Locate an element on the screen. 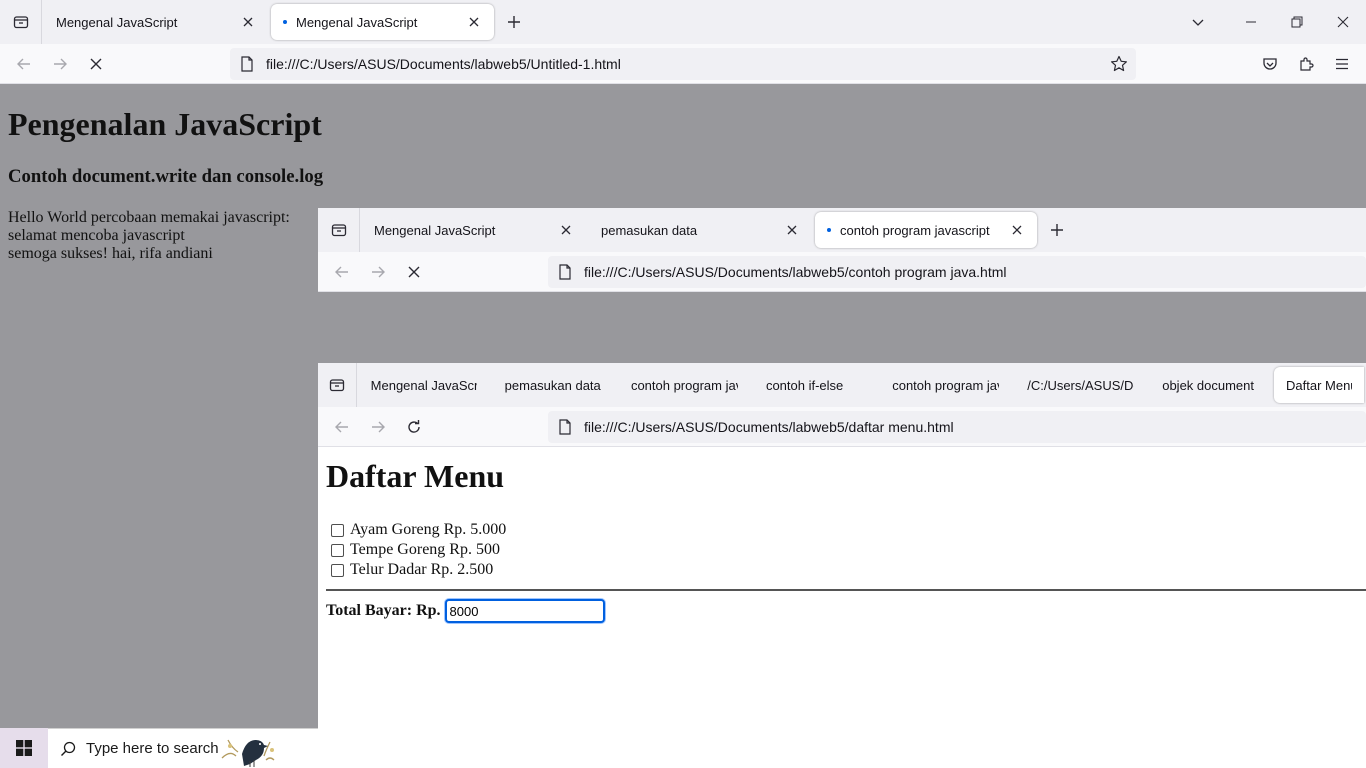  tab-list-icon is located at coordinates (338, 230).